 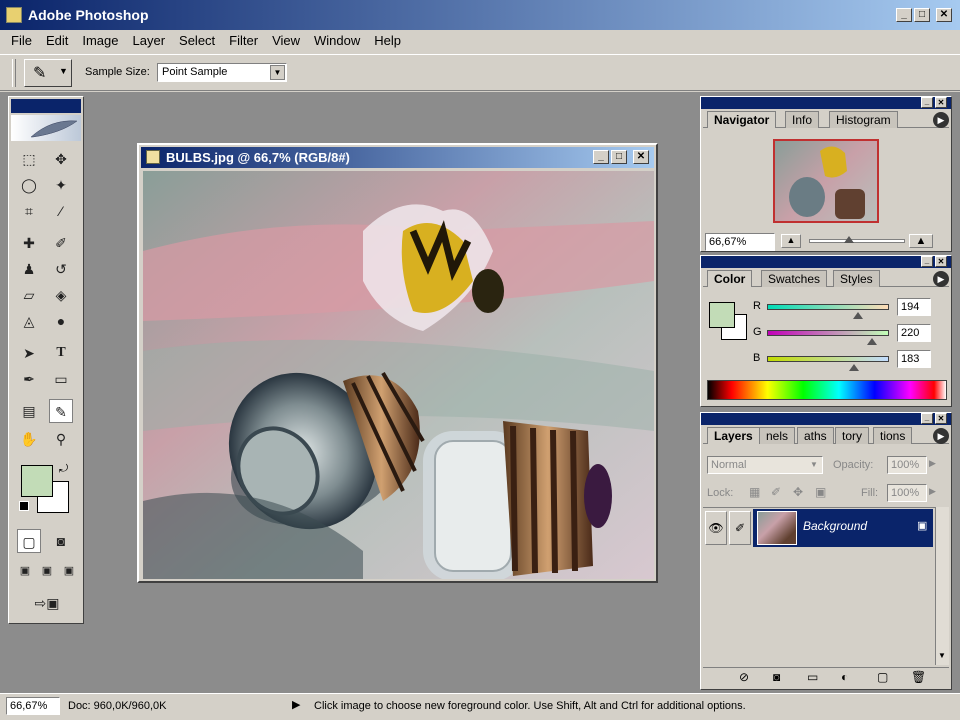 I want to click on layer-visibility-eye-icon: 👁, so click(x=716, y=528).